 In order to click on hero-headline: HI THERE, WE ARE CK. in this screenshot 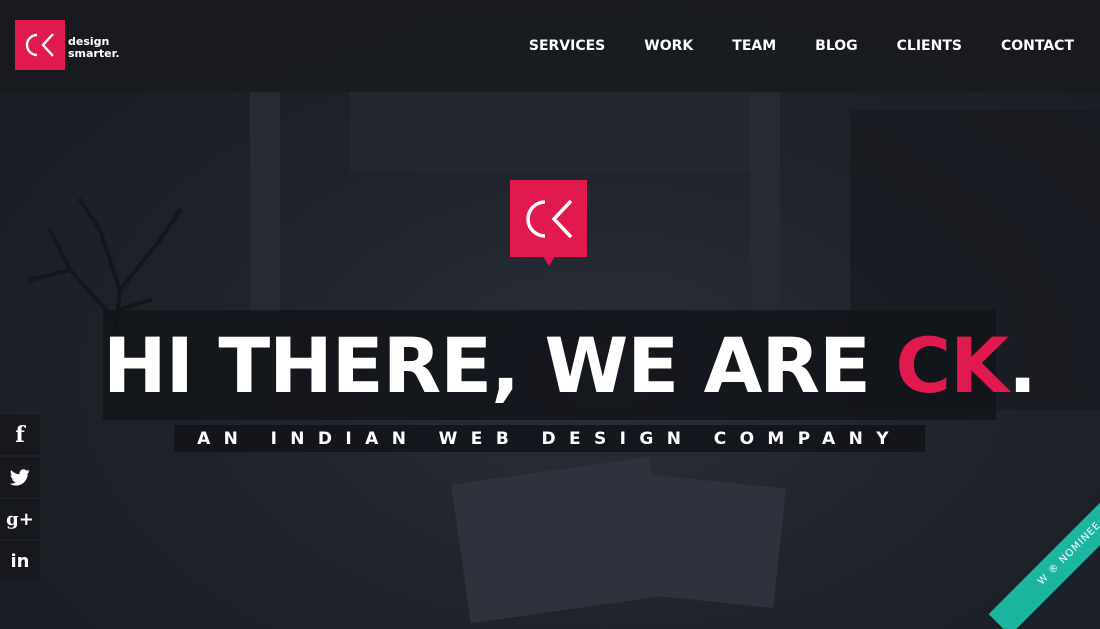, I will do `click(570, 366)`.